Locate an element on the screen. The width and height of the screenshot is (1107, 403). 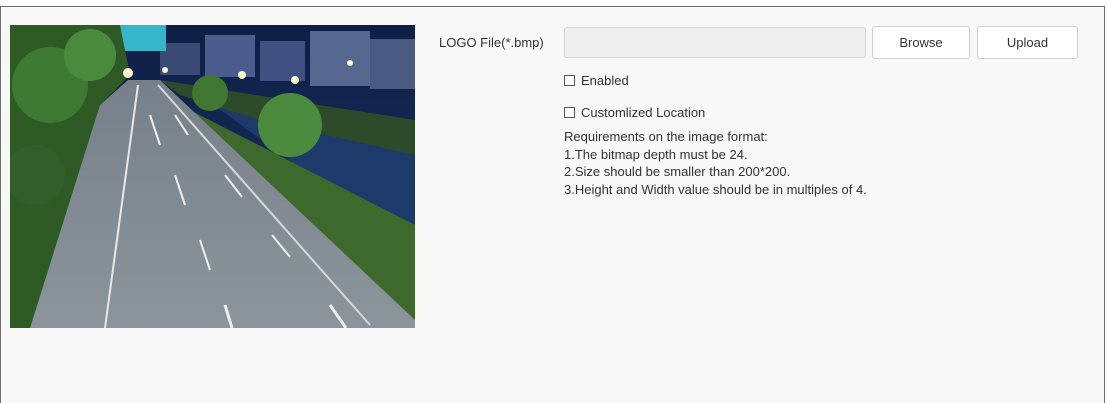
browse-button: Browse is located at coordinates (921, 42).